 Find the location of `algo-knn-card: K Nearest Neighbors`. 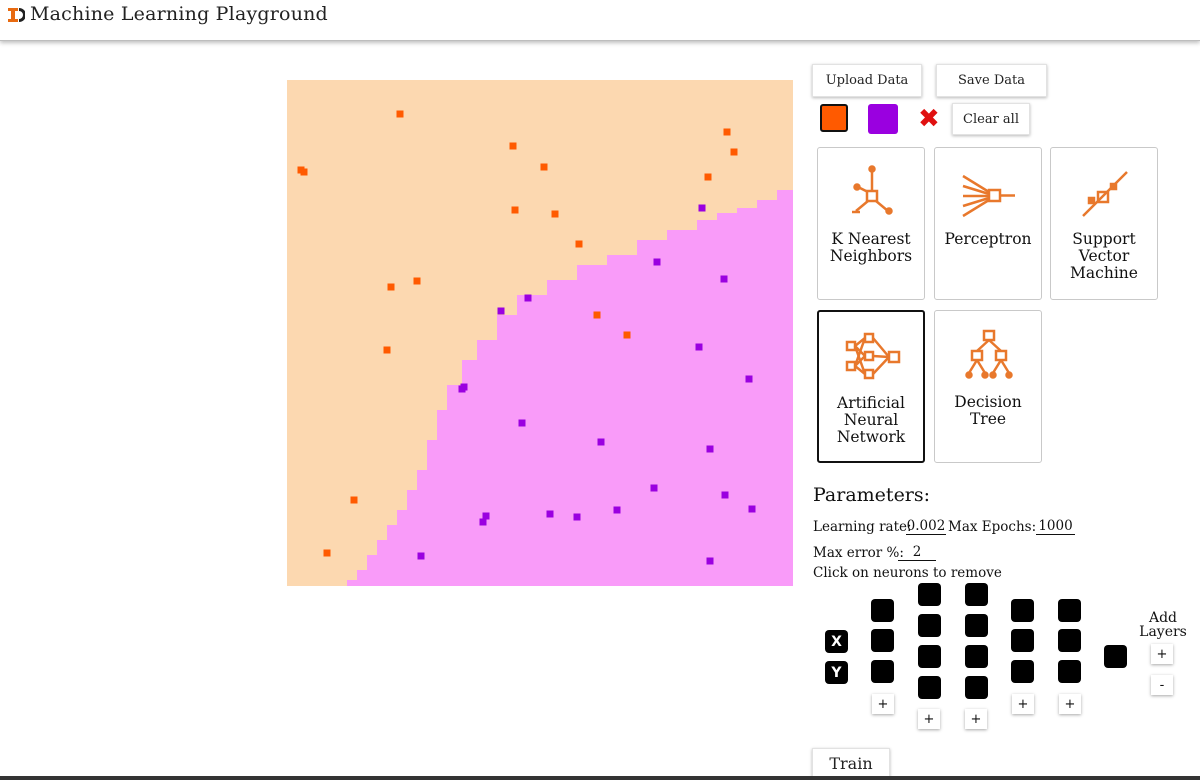

algo-knn-card: K Nearest Neighbors is located at coordinates (871, 223).